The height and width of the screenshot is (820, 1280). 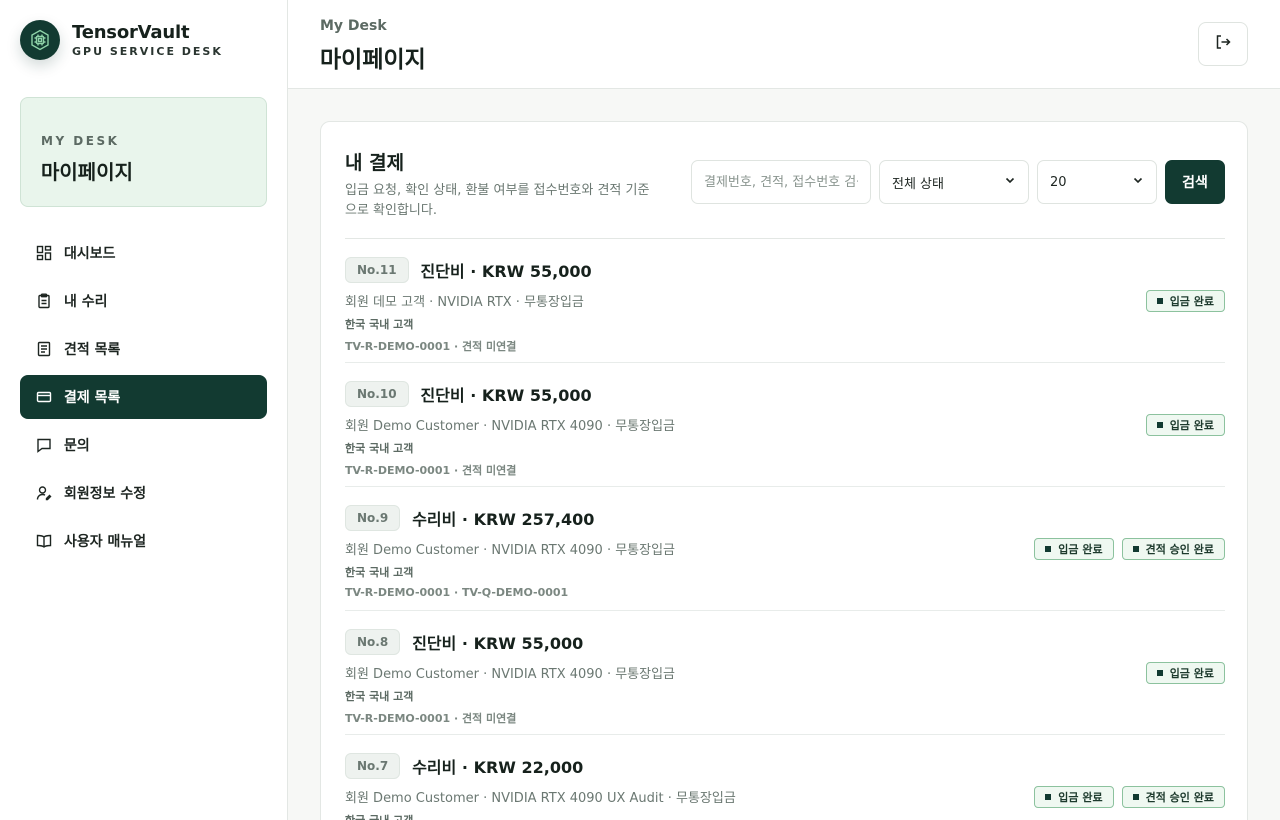 I want to click on sidebar-item-label: 결제 목록, so click(x=92, y=398).